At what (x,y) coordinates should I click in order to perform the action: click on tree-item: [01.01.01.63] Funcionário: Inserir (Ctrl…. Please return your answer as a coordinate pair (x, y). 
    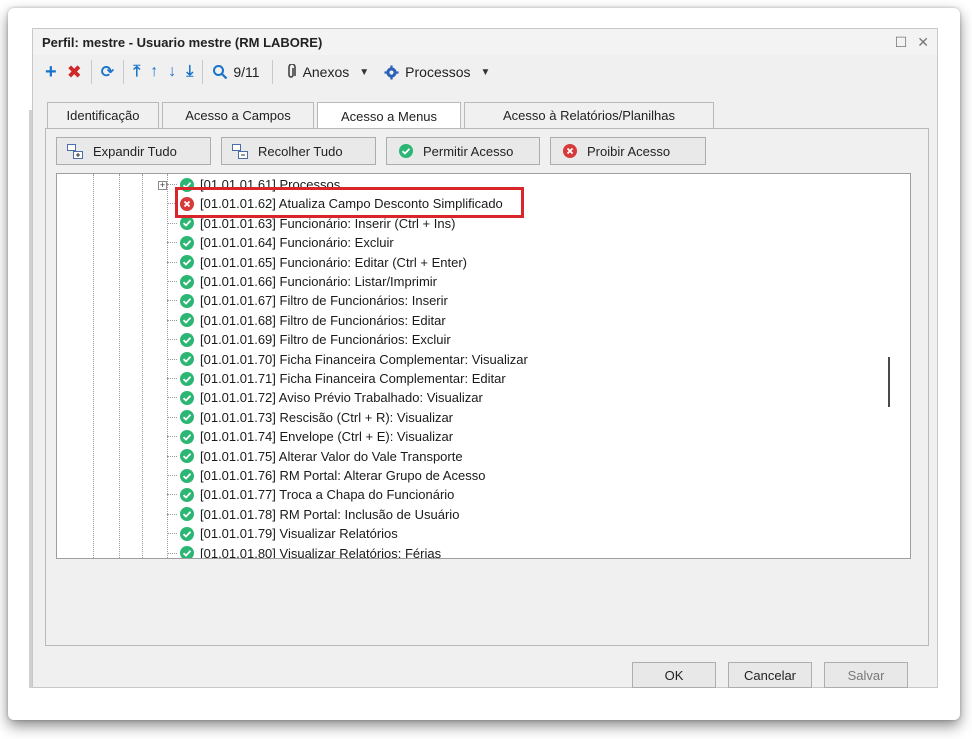
    Looking at the image, I should click on (311, 223).